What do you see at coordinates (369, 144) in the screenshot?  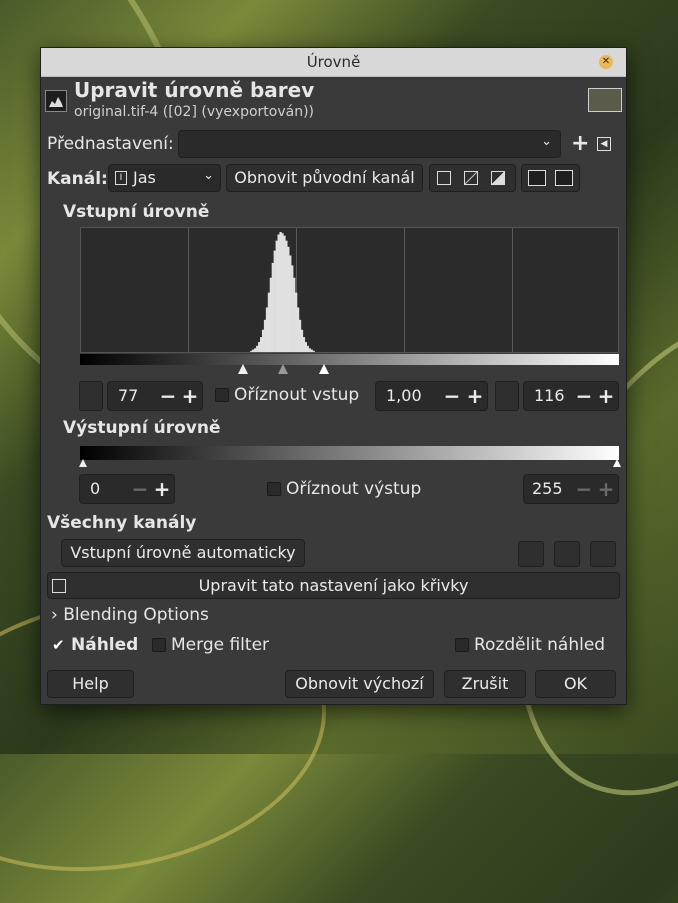 I see `presets-dropdown: ⌄` at bounding box center [369, 144].